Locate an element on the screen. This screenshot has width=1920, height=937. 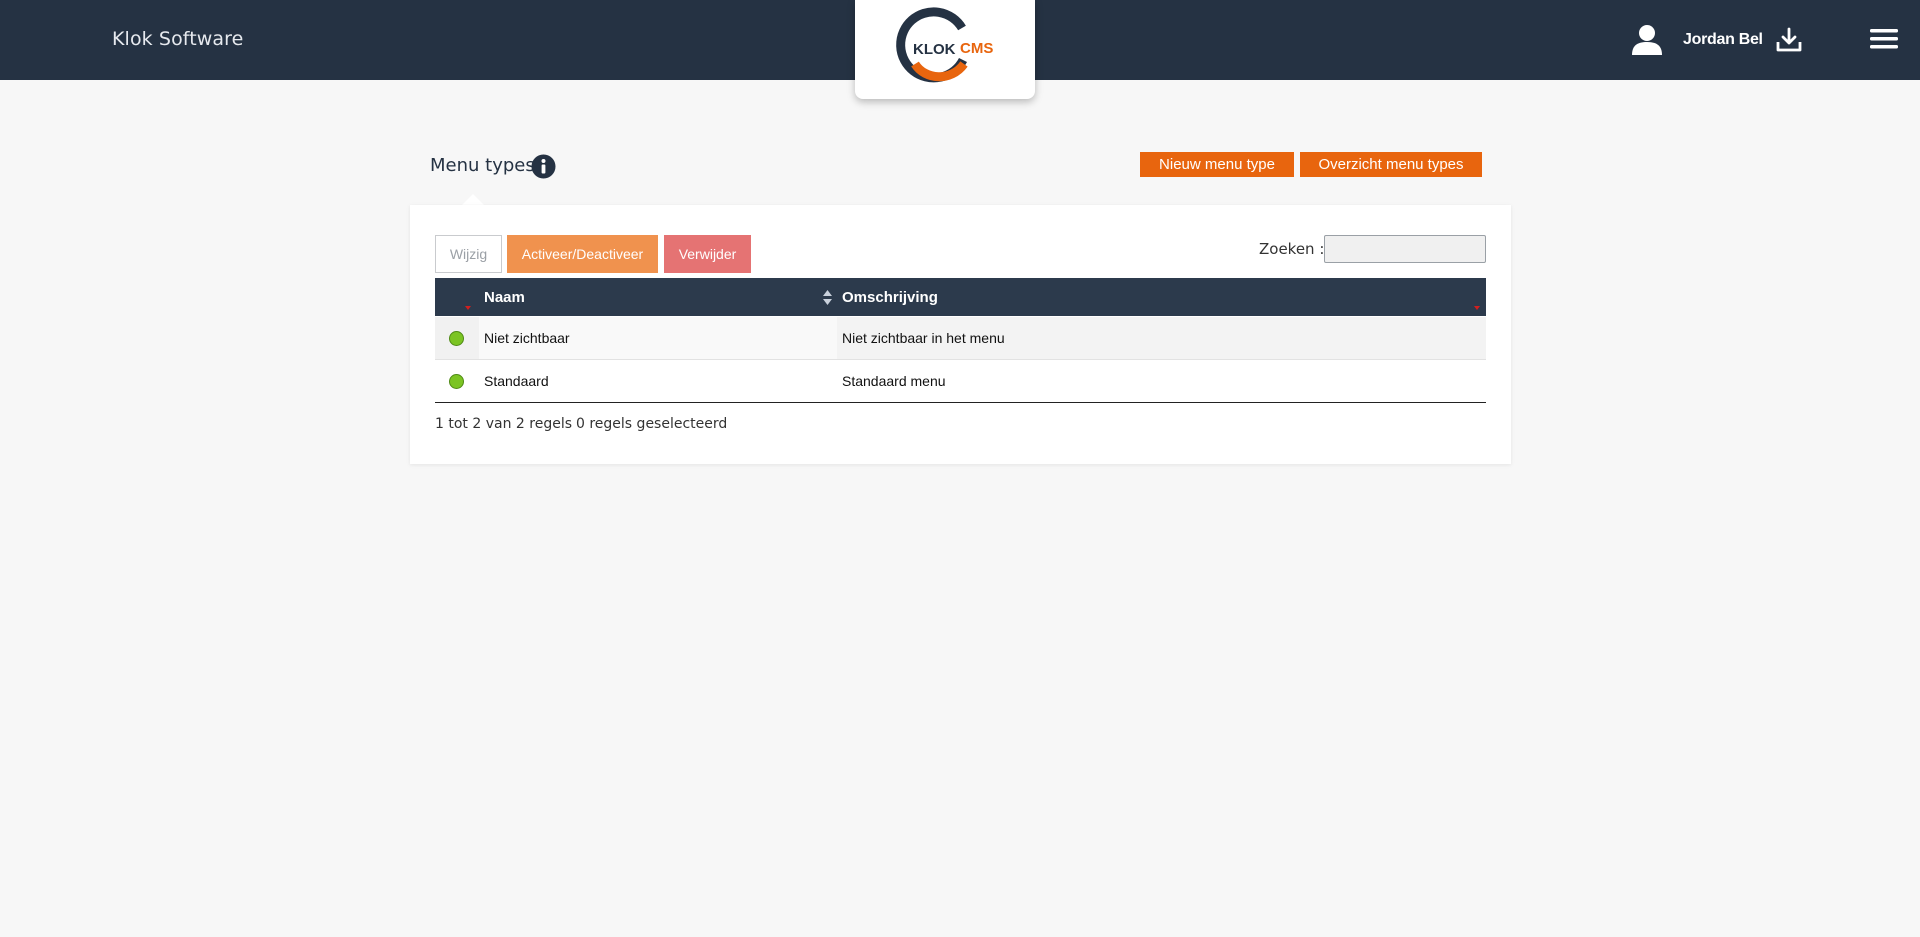
download-icon is located at coordinates (1789, 42).